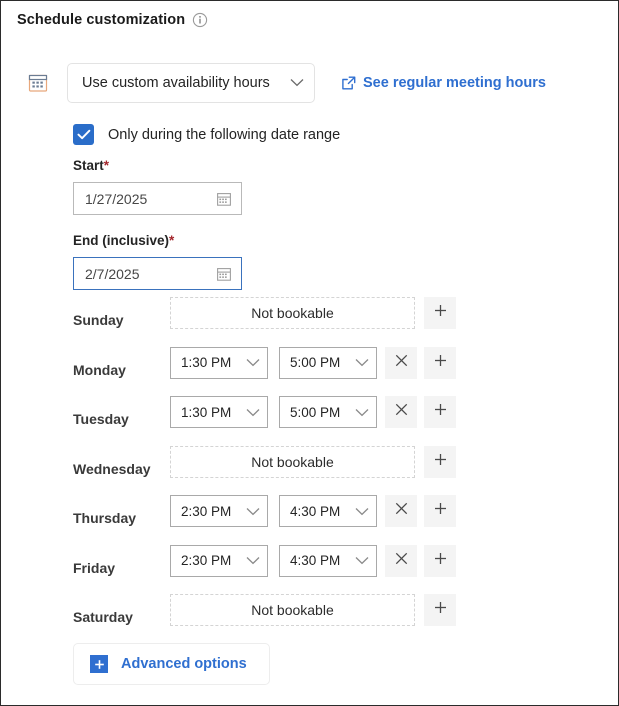 This screenshot has width=619, height=706. What do you see at coordinates (112, 468) in the screenshot?
I see `day-label: Wednesday` at bounding box center [112, 468].